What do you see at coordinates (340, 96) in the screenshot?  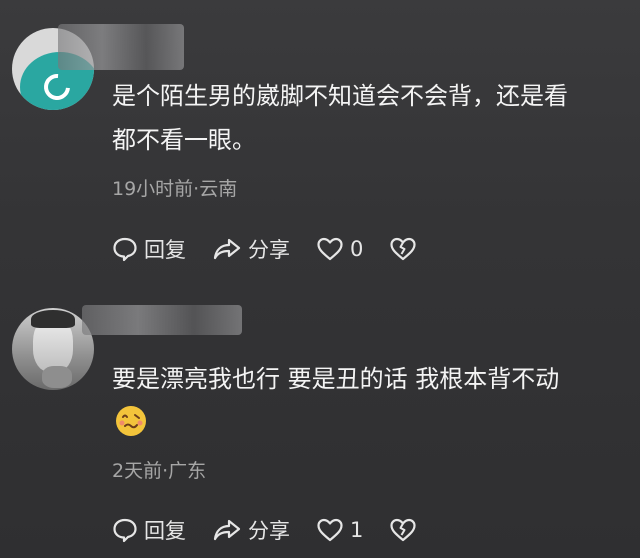 I see `comment-text-line-1: 是个陌生男的崴脚不知道会不会背，还是看` at bounding box center [340, 96].